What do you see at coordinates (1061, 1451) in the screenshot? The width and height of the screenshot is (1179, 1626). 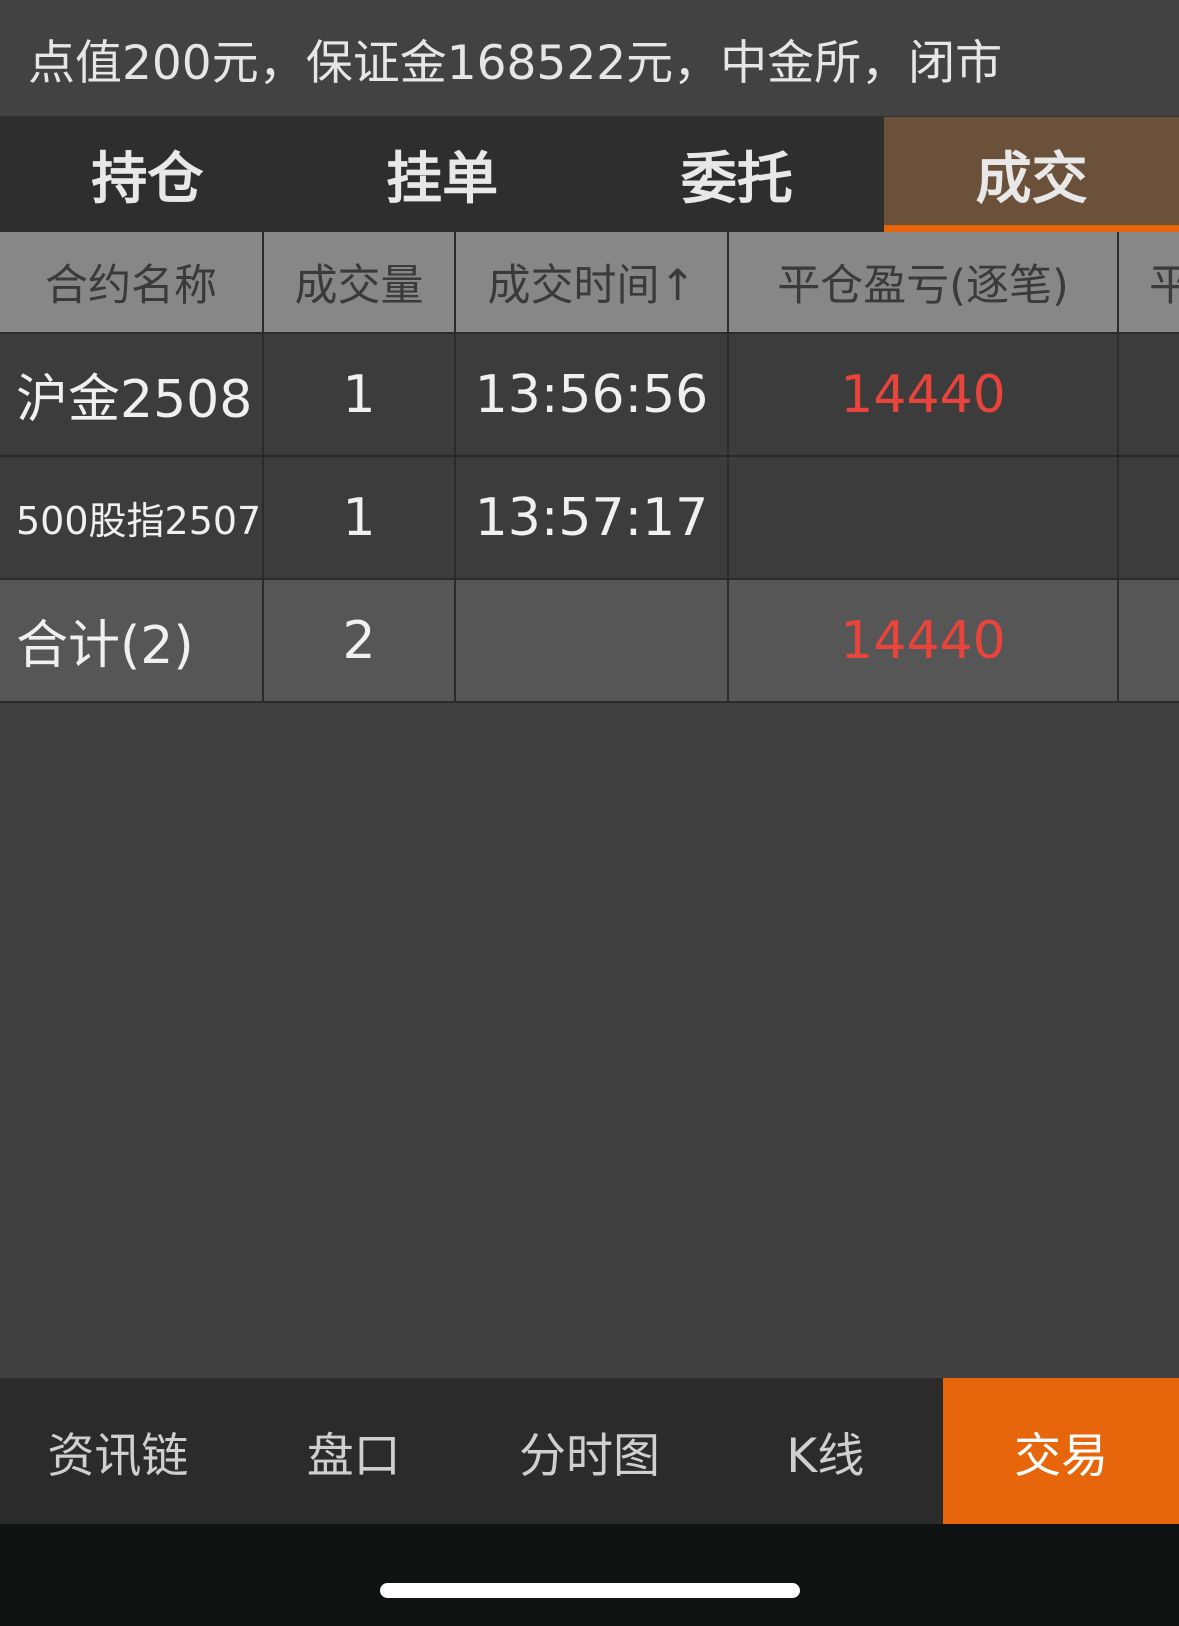 I see `nav-trade: 交易` at bounding box center [1061, 1451].